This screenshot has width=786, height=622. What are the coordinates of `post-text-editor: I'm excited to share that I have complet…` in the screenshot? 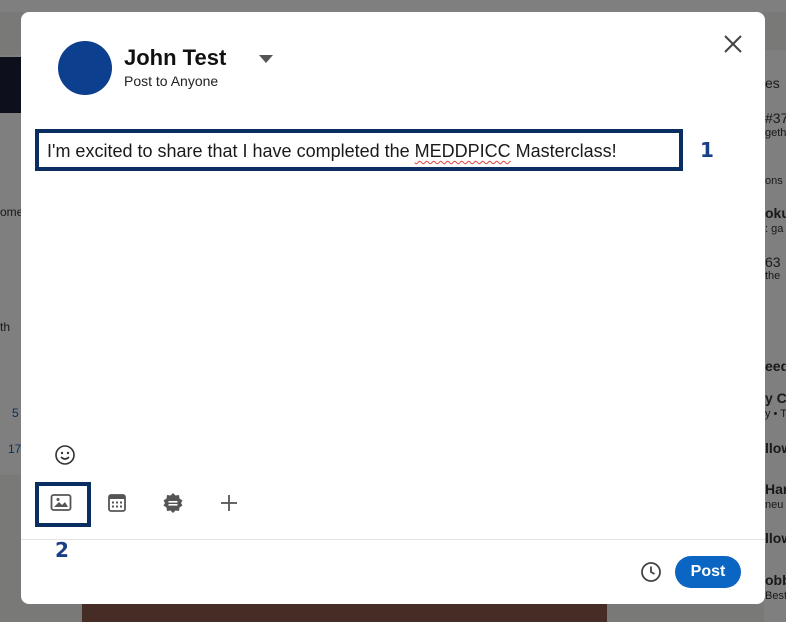 It's located at (359, 150).